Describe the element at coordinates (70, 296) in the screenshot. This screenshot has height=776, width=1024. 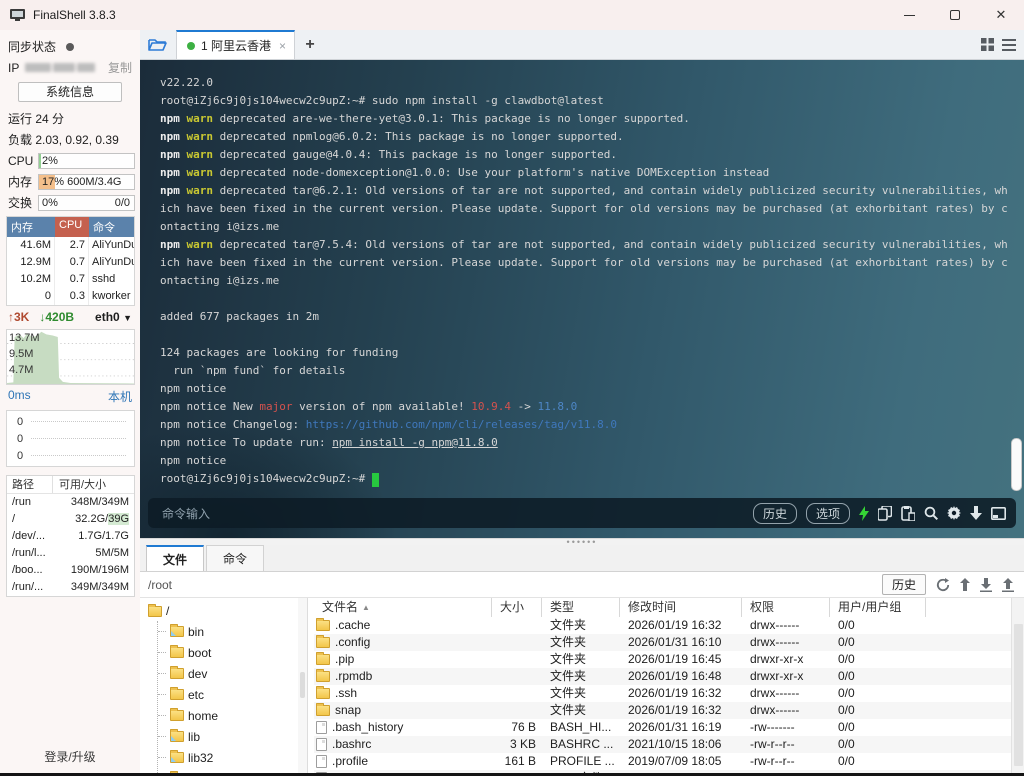
I see `process-row: 0 0.3 kworker` at that location.